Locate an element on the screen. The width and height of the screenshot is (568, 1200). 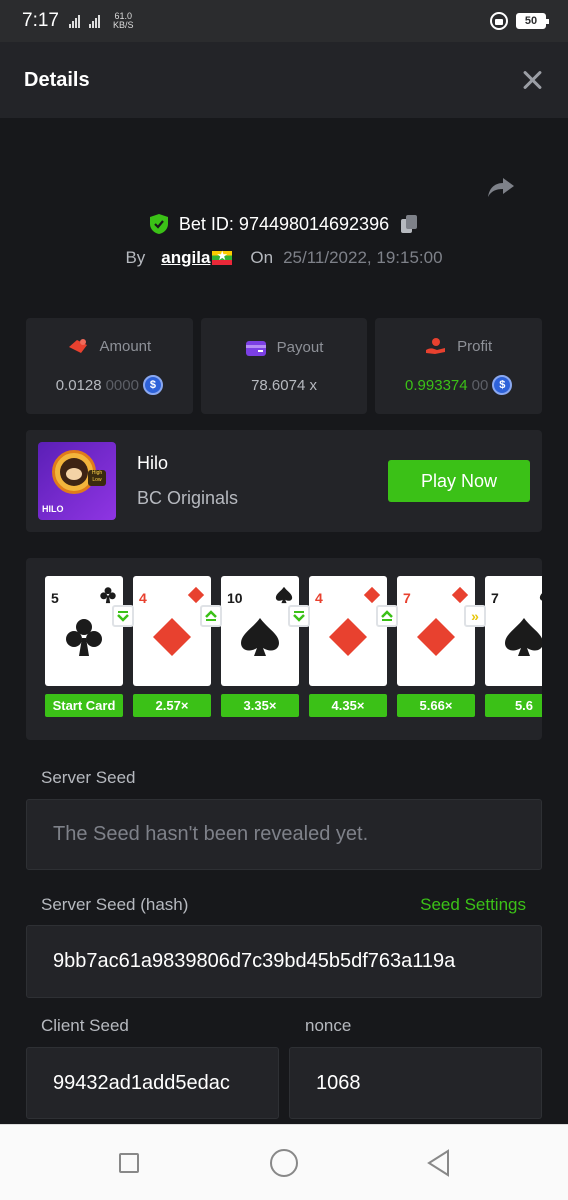
server-seed-hash-label: Server Seed (hash) is located at coordinates (115, 904).